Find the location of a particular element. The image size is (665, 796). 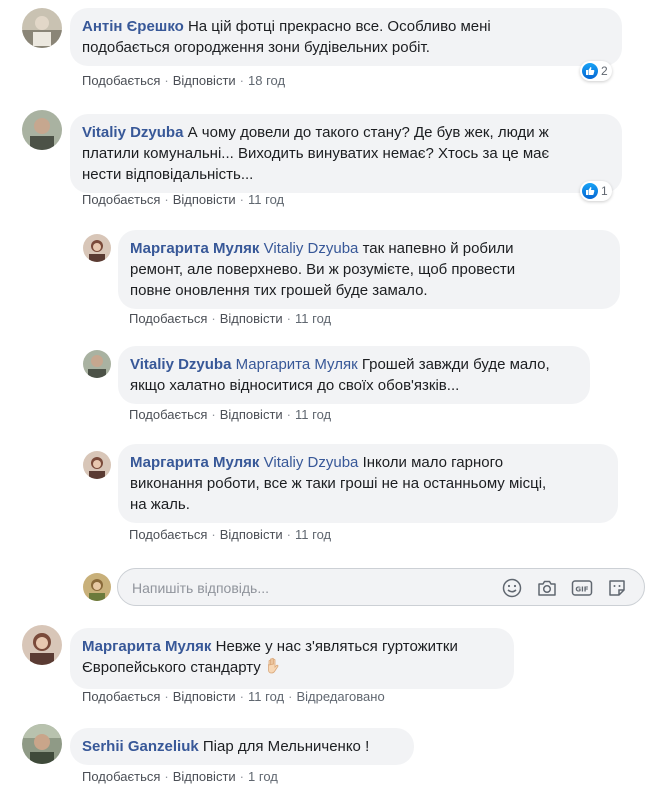

comment-text: Європейського стандарту is located at coordinates (171, 667).